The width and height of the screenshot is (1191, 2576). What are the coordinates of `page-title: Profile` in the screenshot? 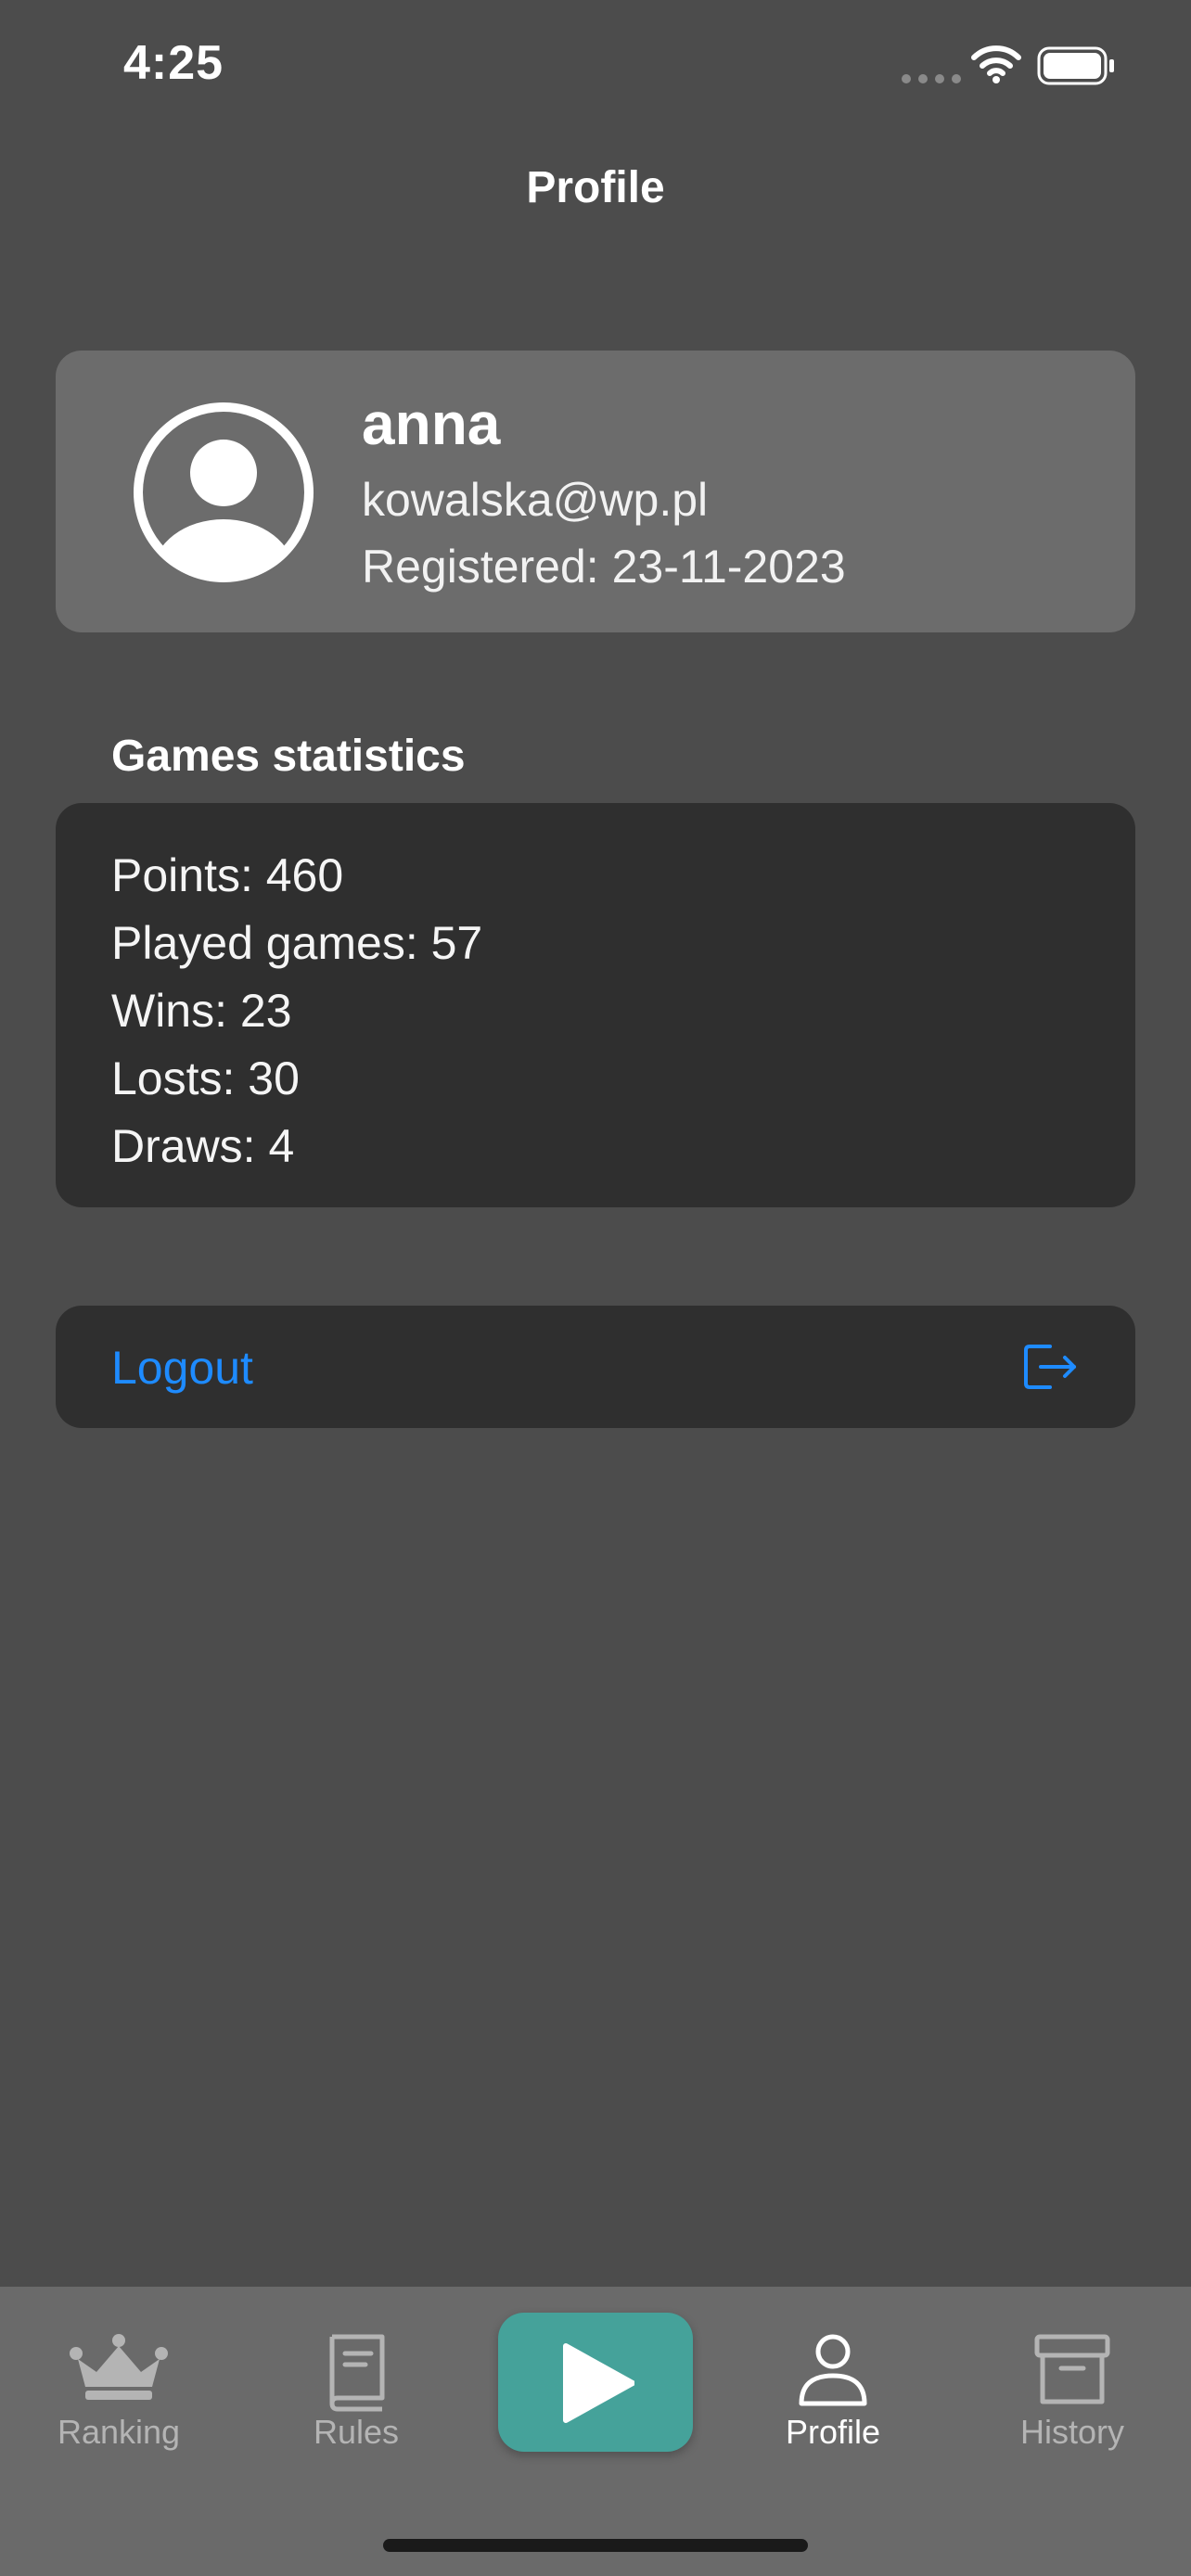 It's located at (595, 187).